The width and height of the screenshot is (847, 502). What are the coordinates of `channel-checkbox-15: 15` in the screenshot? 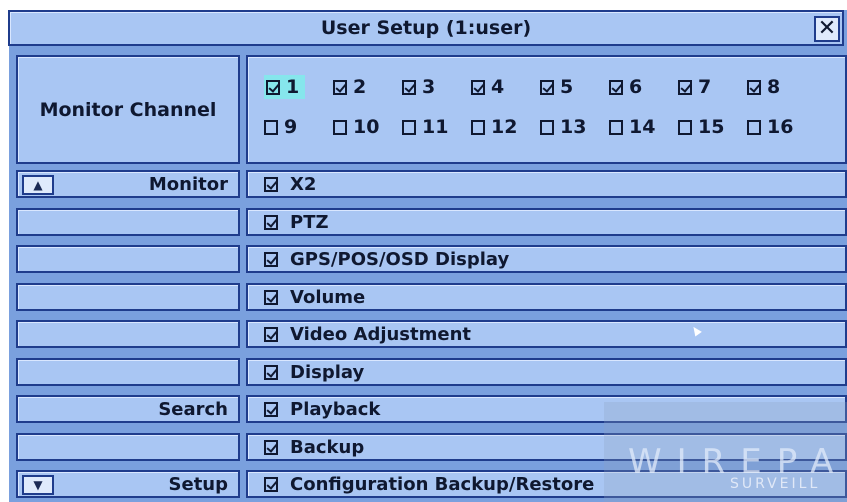 It's located at (701, 127).